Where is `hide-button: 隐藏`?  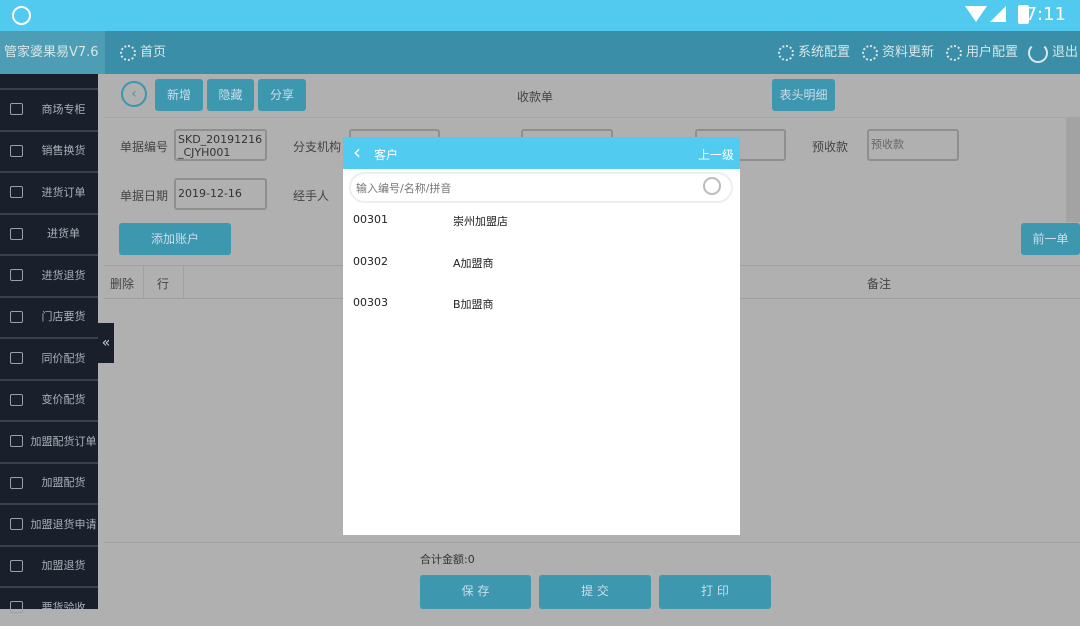 hide-button: 隐藏 is located at coordinates (230, 95).